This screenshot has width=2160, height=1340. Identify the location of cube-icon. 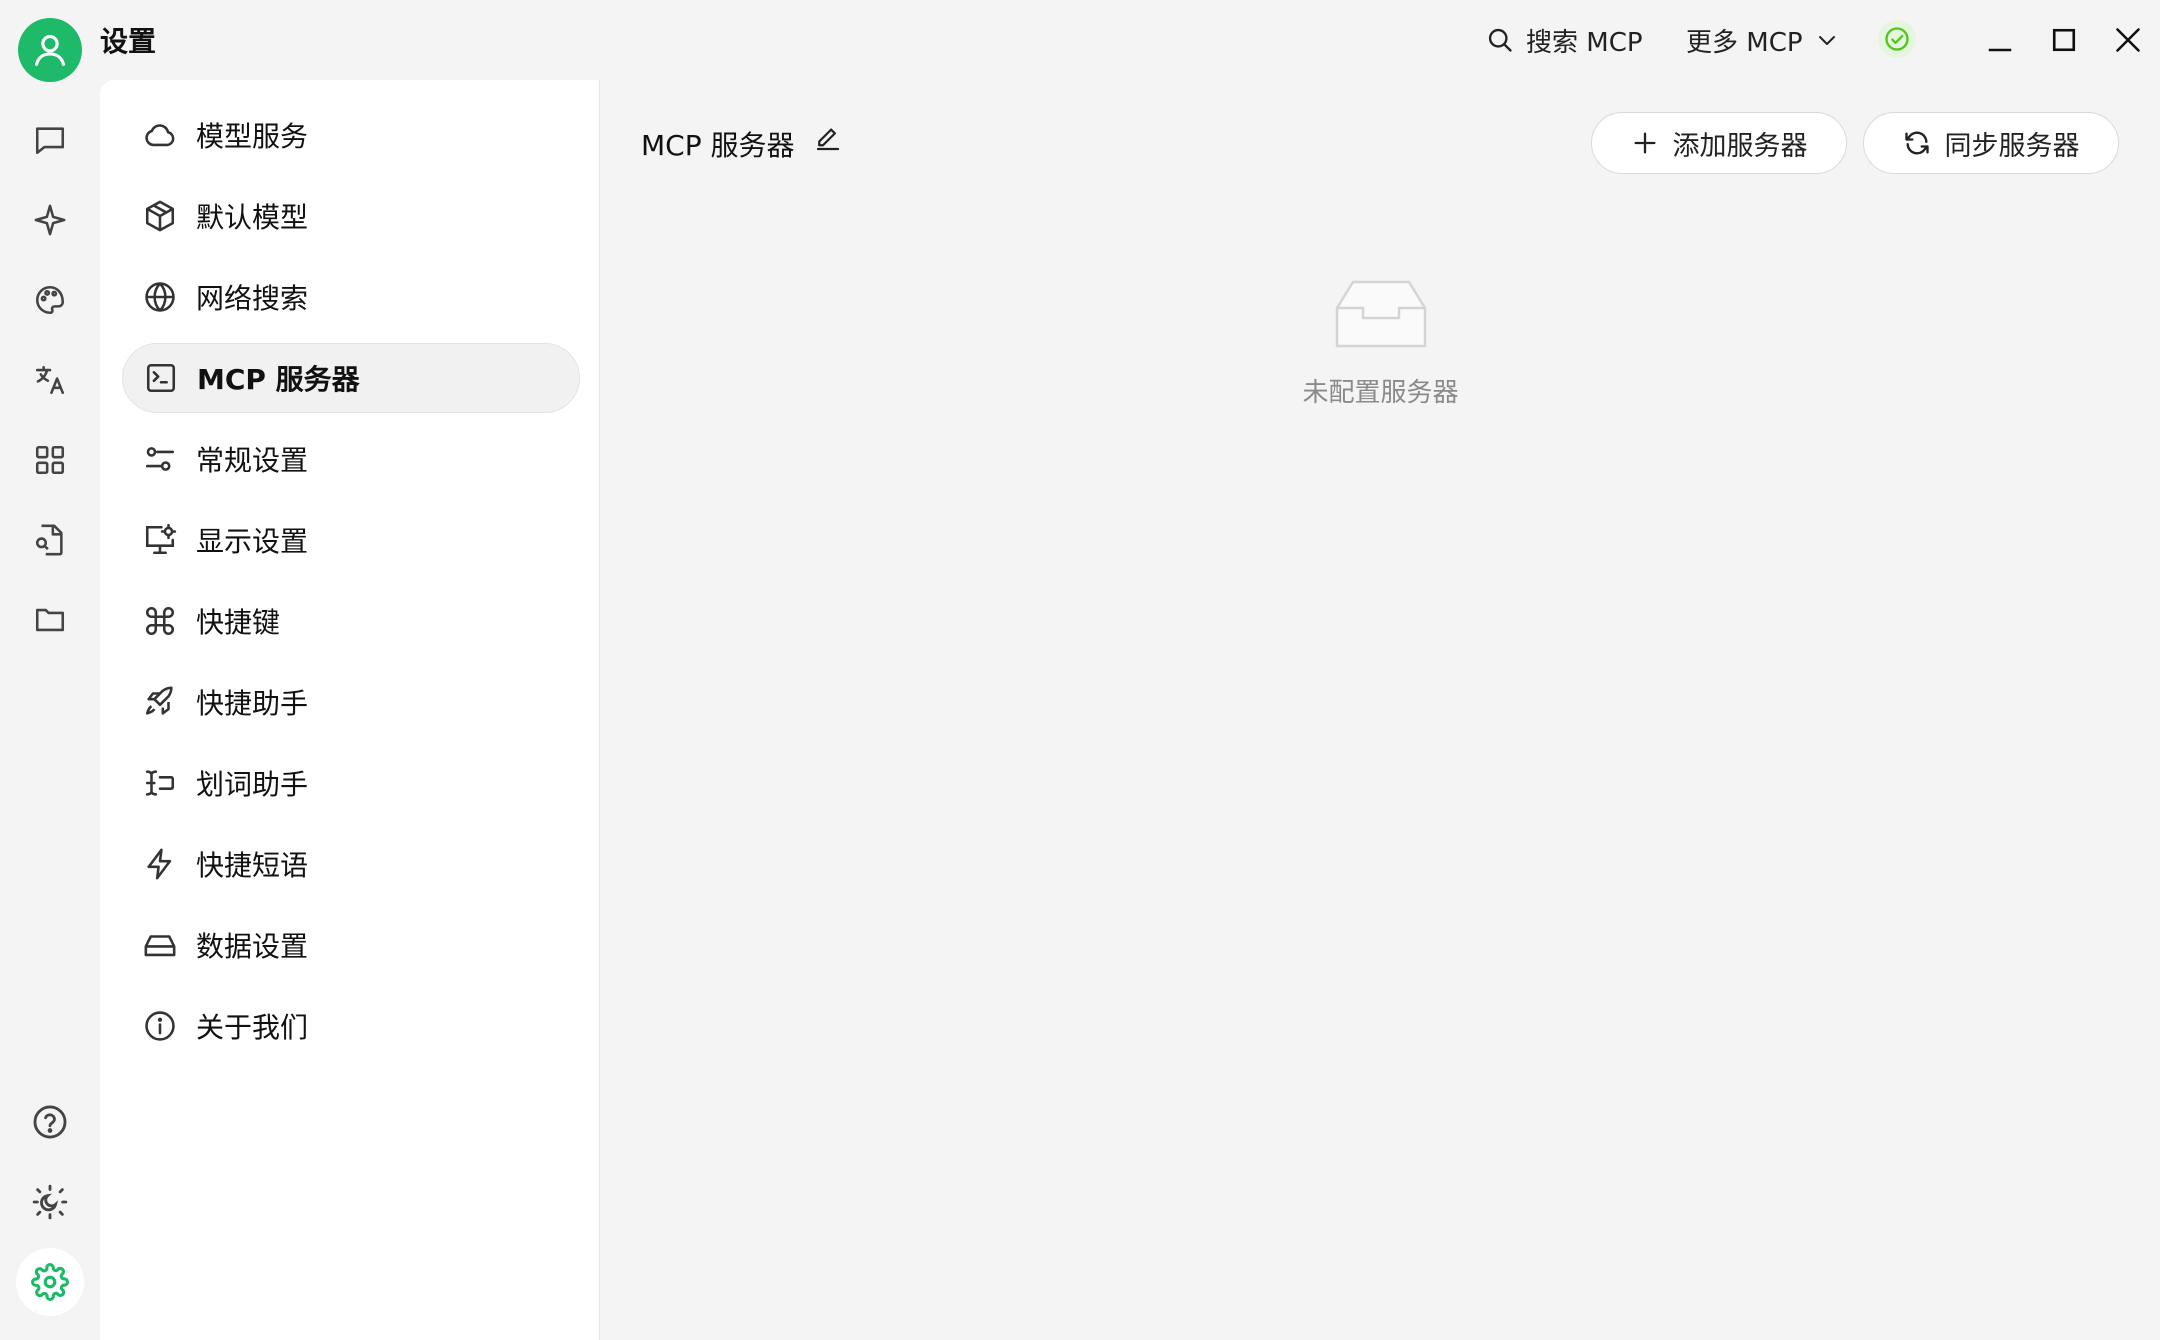
(160, 216).